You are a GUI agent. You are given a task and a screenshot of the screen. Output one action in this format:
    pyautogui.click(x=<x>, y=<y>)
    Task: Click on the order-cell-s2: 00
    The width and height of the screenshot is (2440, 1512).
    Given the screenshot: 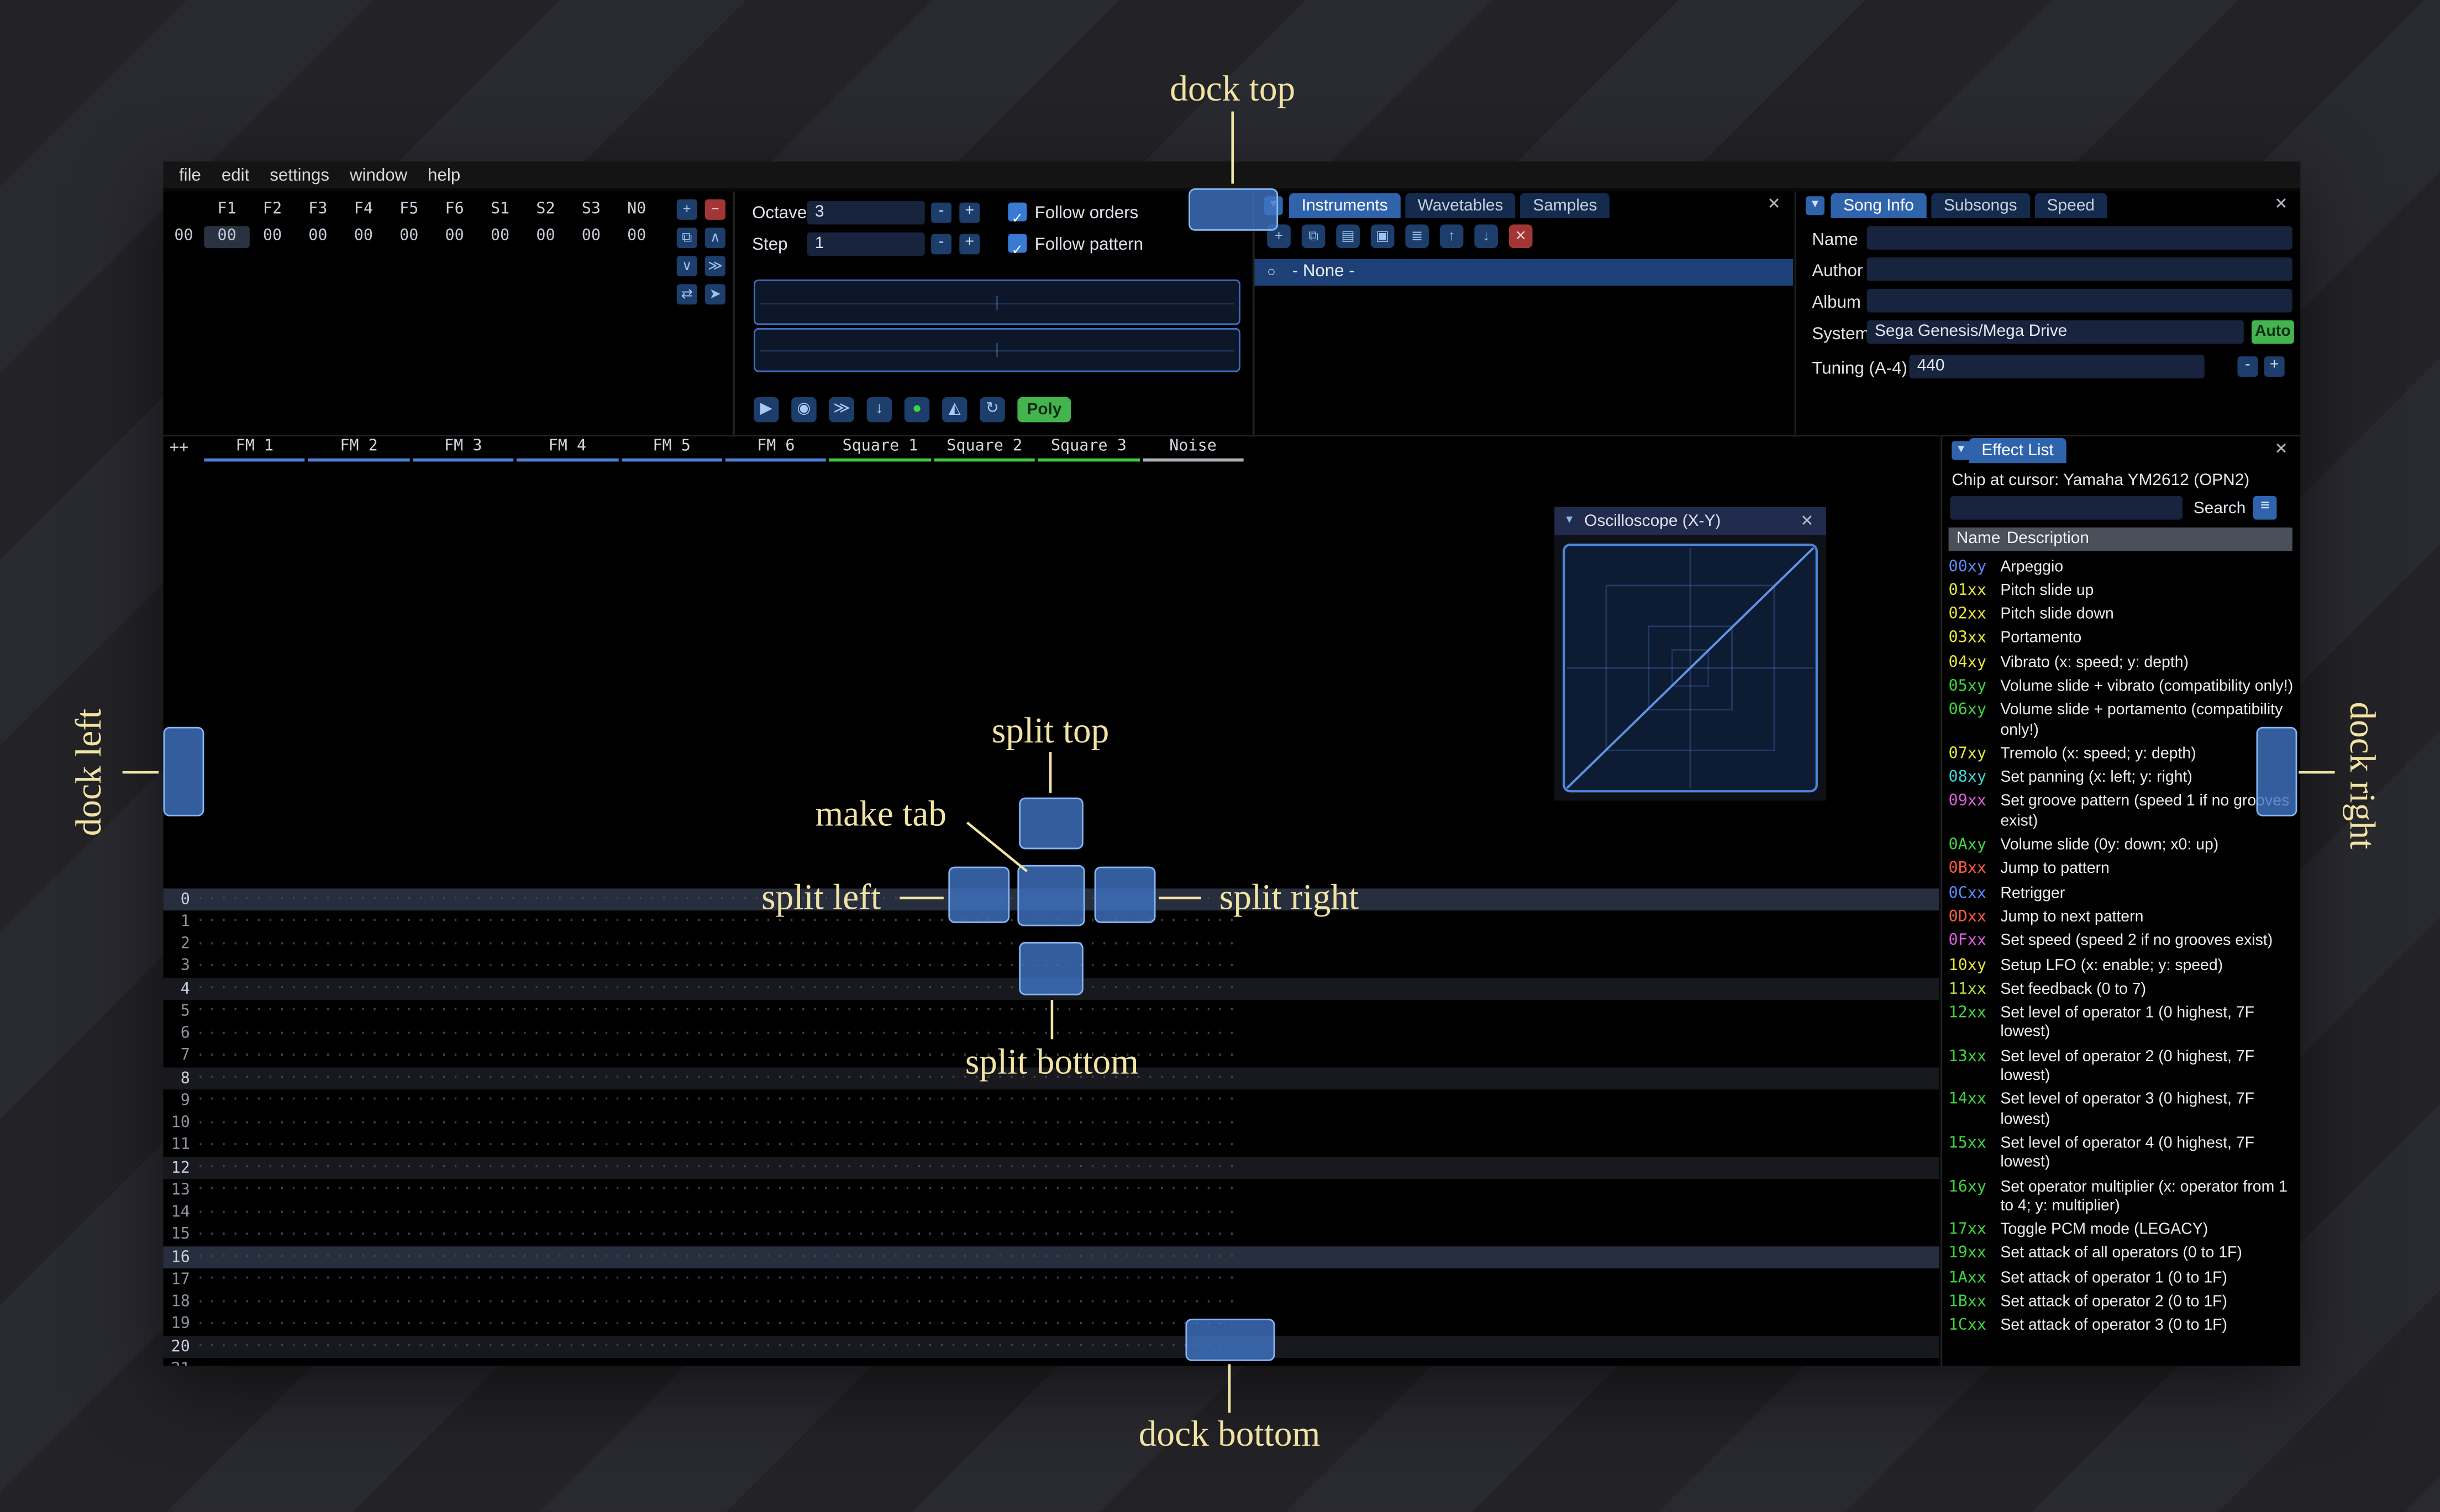 What is the action you would take?
    pyautogui.click(x=545, y=237)
    